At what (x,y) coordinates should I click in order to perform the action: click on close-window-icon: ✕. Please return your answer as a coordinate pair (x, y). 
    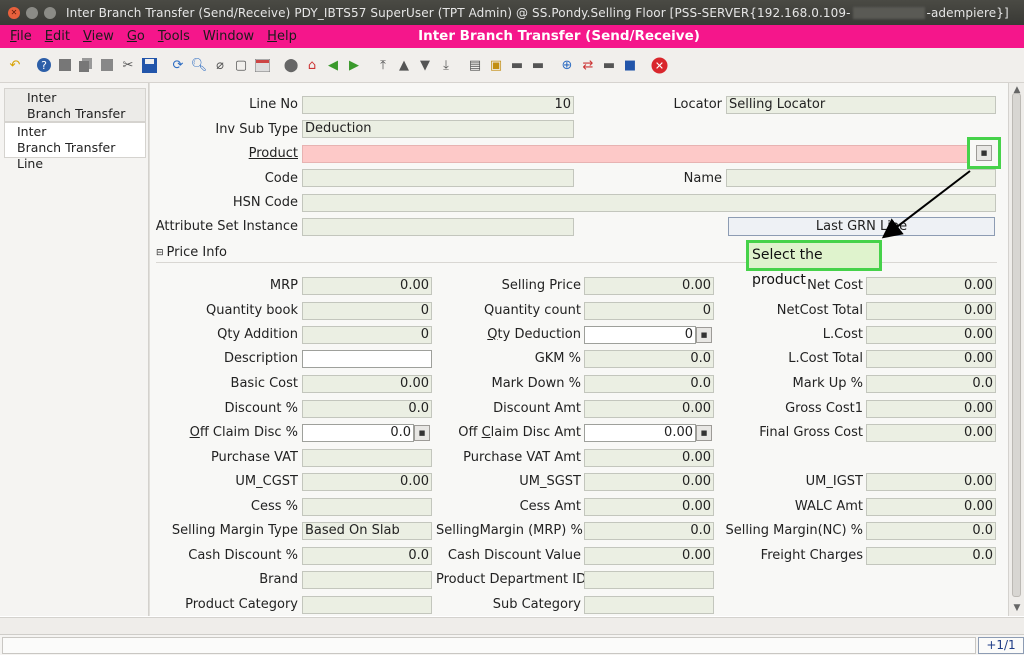
    Looking at the image, I should click on (14, 12).